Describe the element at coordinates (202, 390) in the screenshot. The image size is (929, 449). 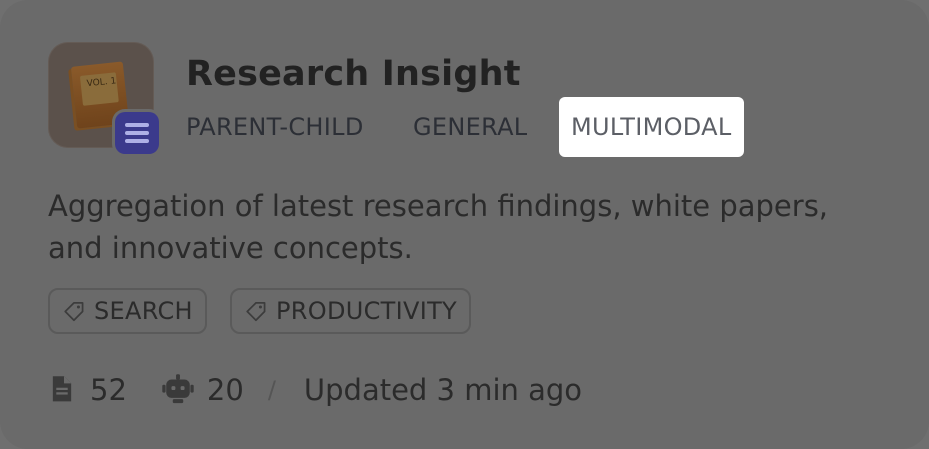
I see `apps-count: 20` at that location.